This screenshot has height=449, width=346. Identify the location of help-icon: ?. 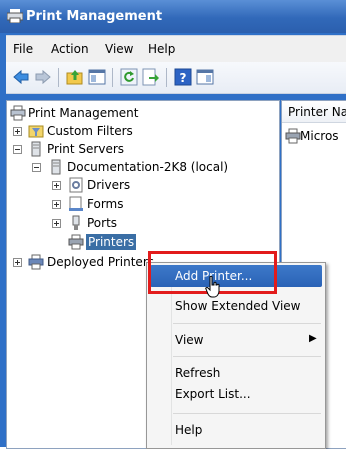
(183, 77).